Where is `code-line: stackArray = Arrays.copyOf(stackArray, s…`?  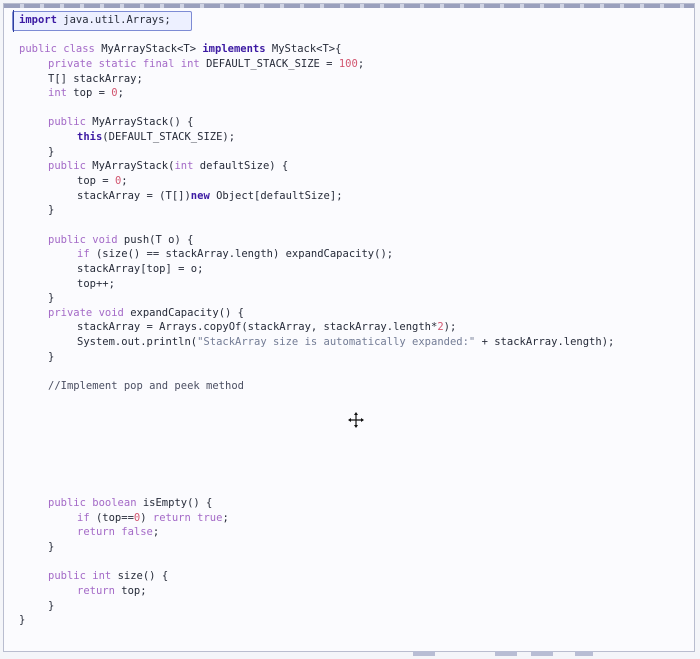 code-line: stackArray = Arrays.copyOf(stackArray, s… is located at coordinates (316, 327).